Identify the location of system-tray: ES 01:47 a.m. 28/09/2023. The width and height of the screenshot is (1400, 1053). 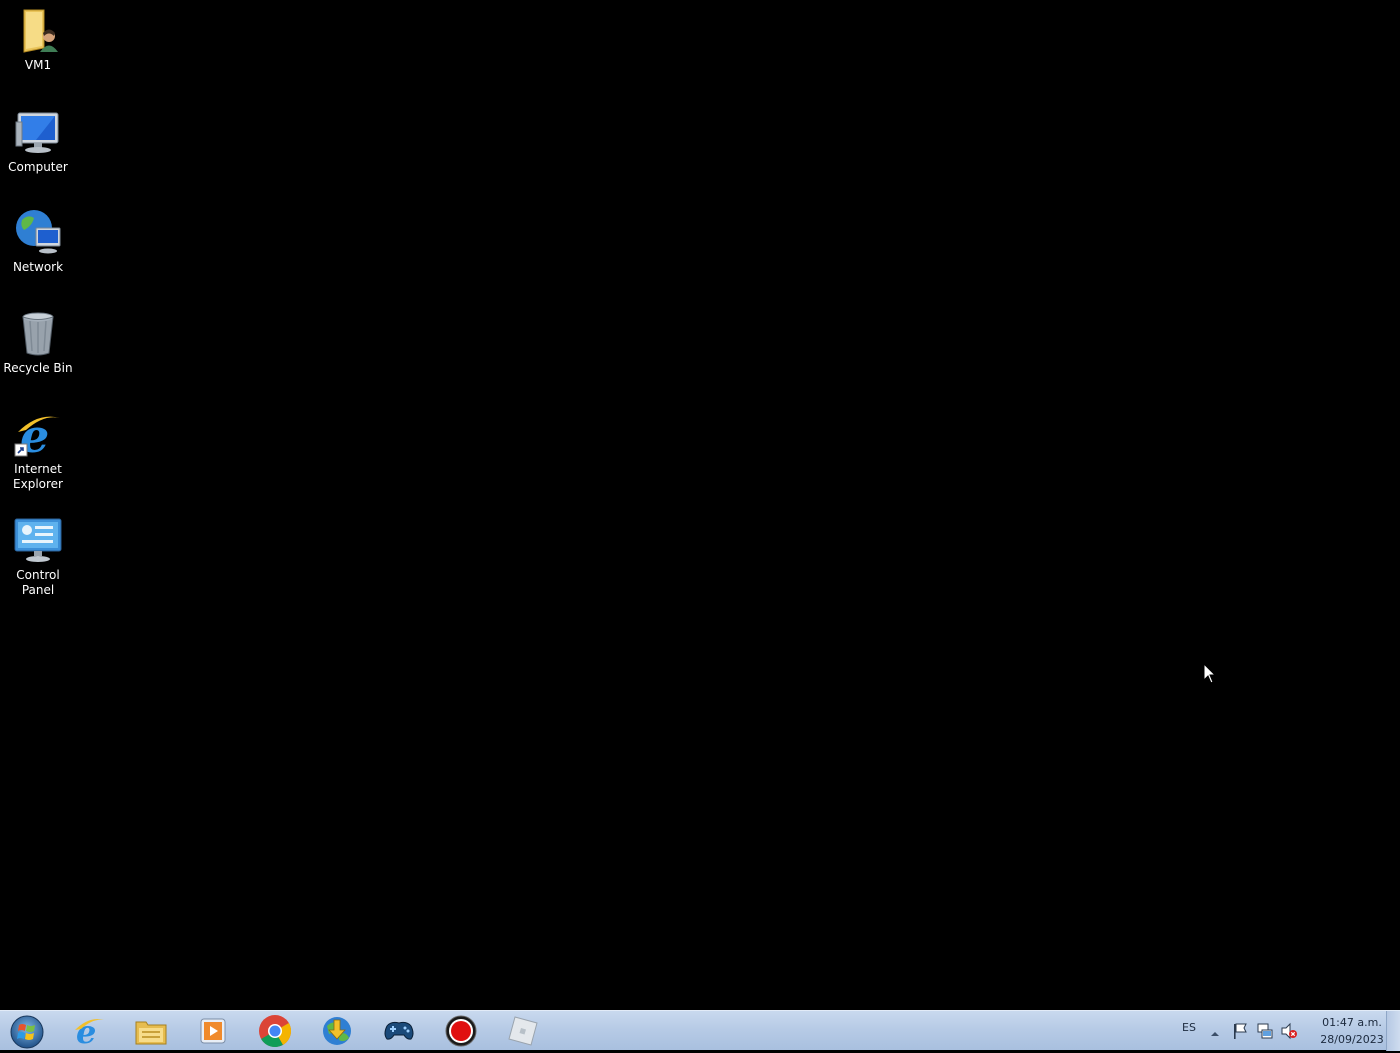
(1280, 1031).